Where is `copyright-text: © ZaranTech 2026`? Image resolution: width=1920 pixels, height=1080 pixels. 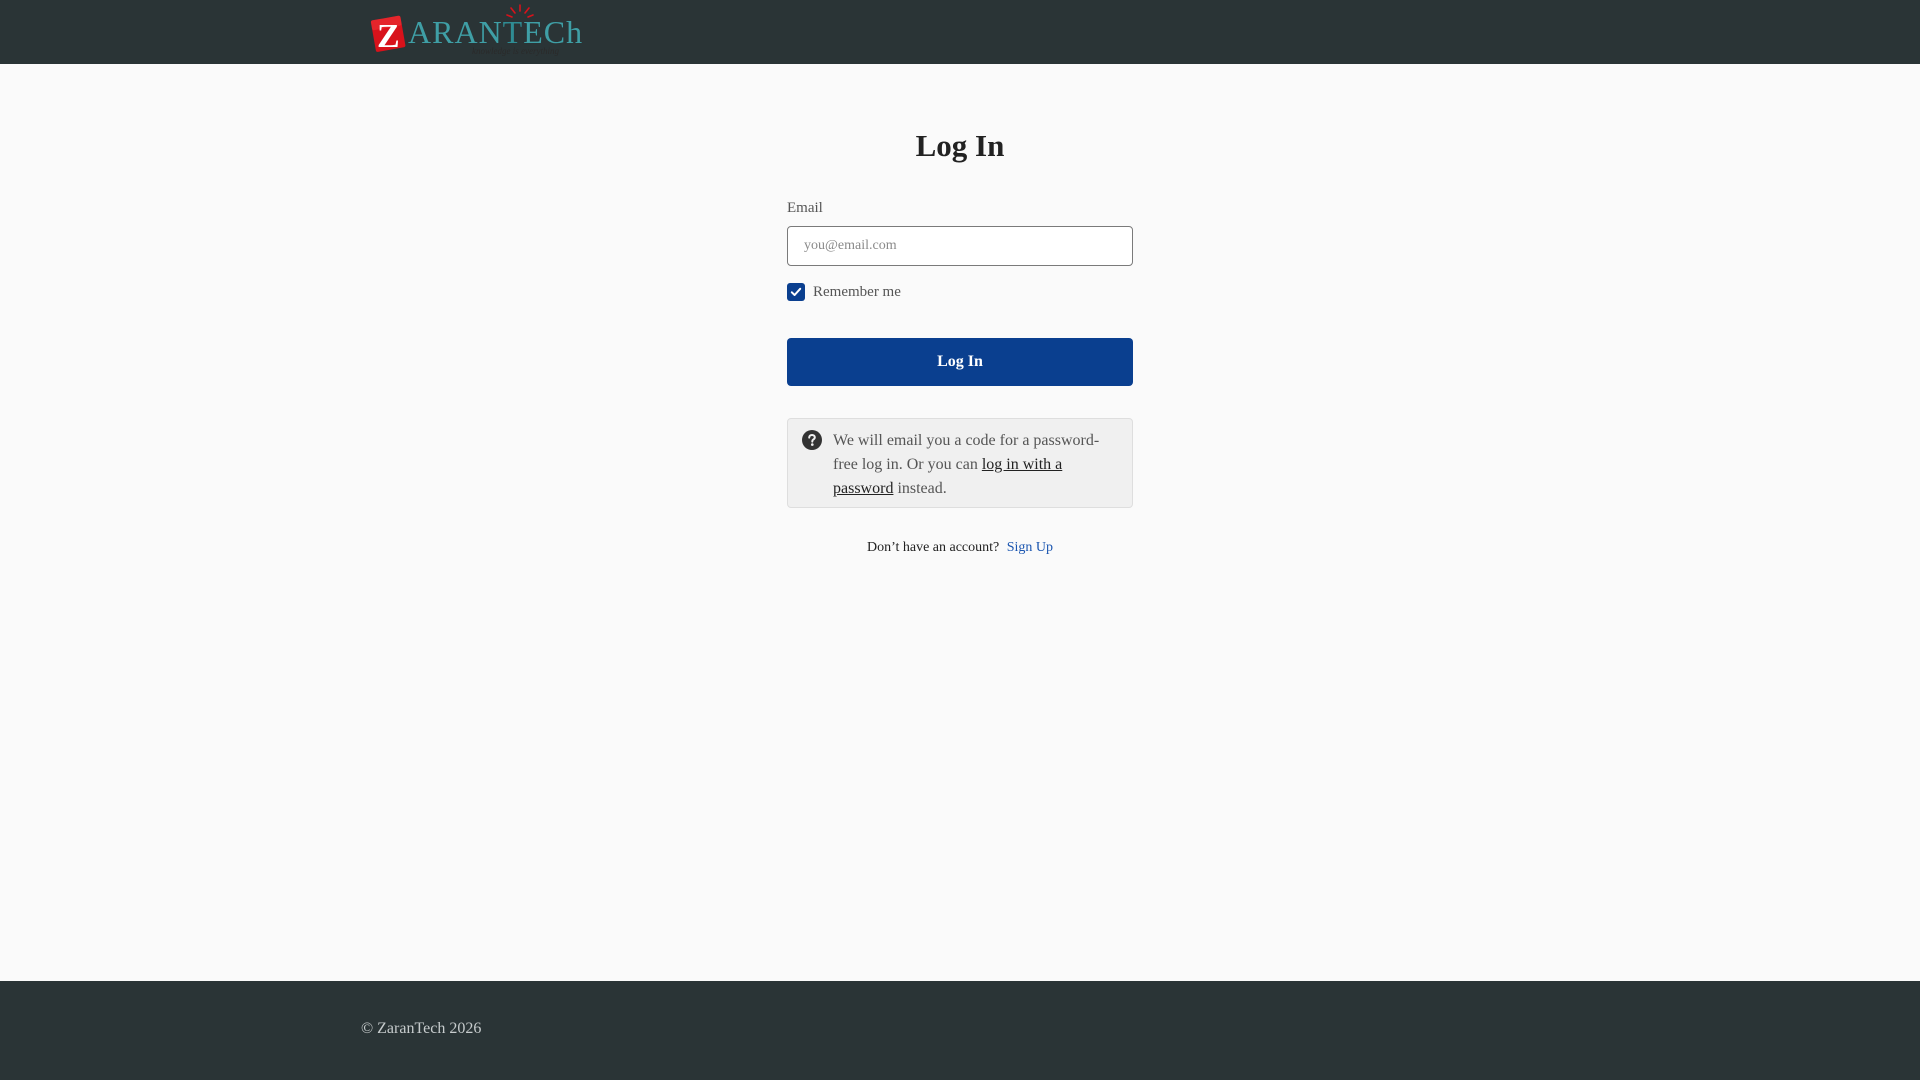
copyright-text: © ZaranTech 2026 is located at coordinates (421, 1028).